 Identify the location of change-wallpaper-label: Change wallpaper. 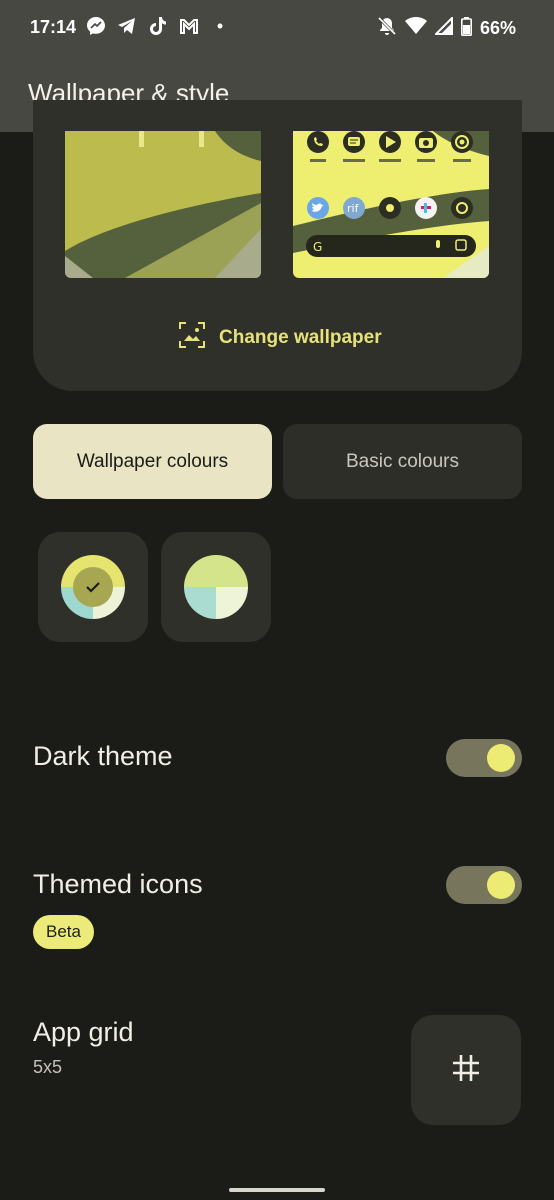
(300, 337).